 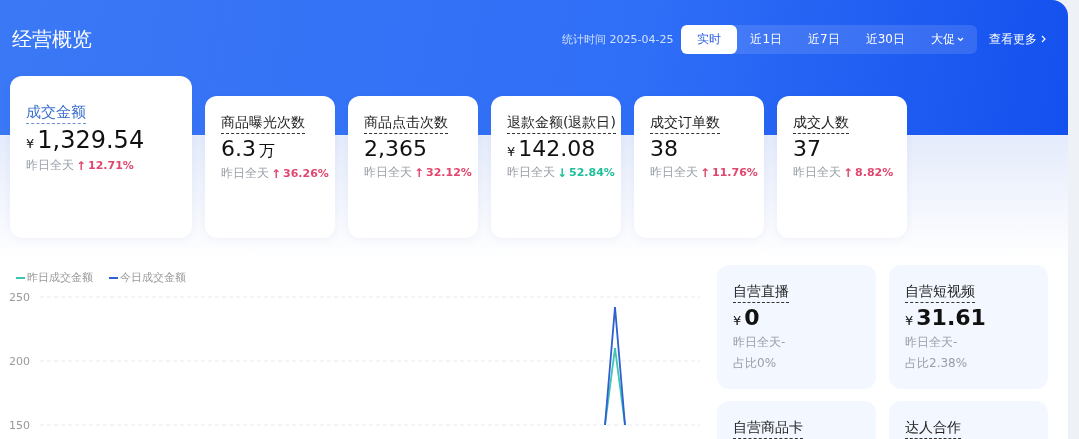 What do you see at coordinates (664, 148) in the screenshot?
I see `metric-value: 38` at bounding box center [664, 148].